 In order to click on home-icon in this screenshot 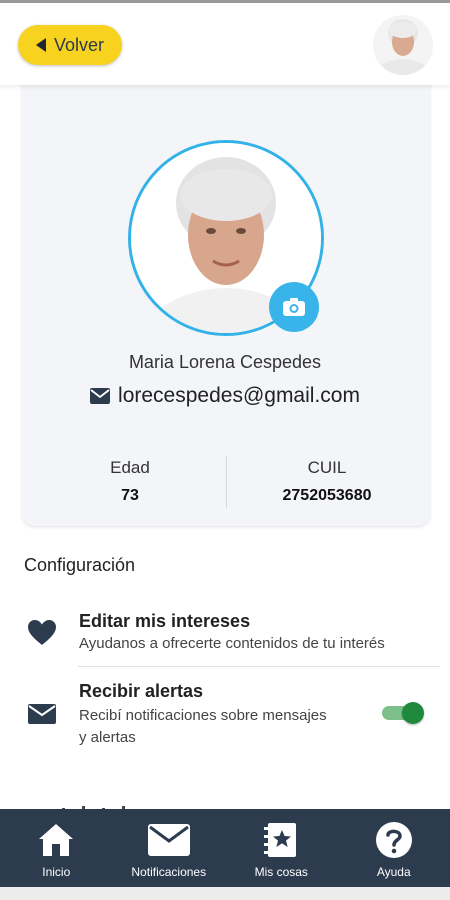, I will do `click(56, 840)`.